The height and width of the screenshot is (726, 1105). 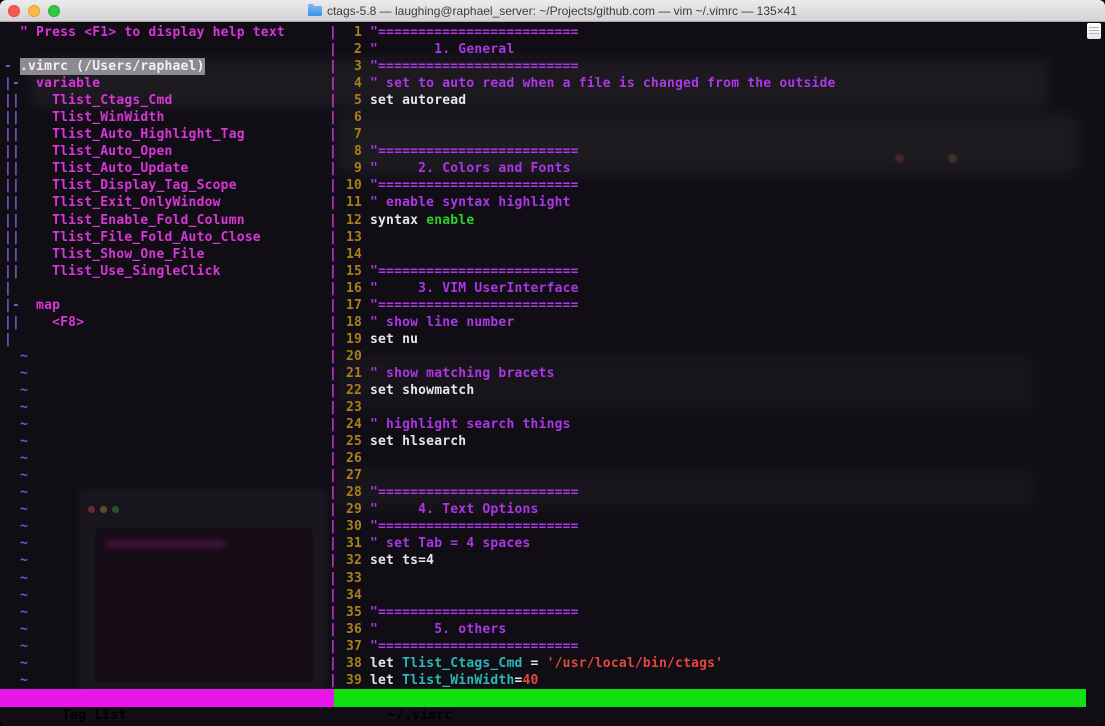 I want to click on line-text: " show matching bracets, so click(x=462, y=373).